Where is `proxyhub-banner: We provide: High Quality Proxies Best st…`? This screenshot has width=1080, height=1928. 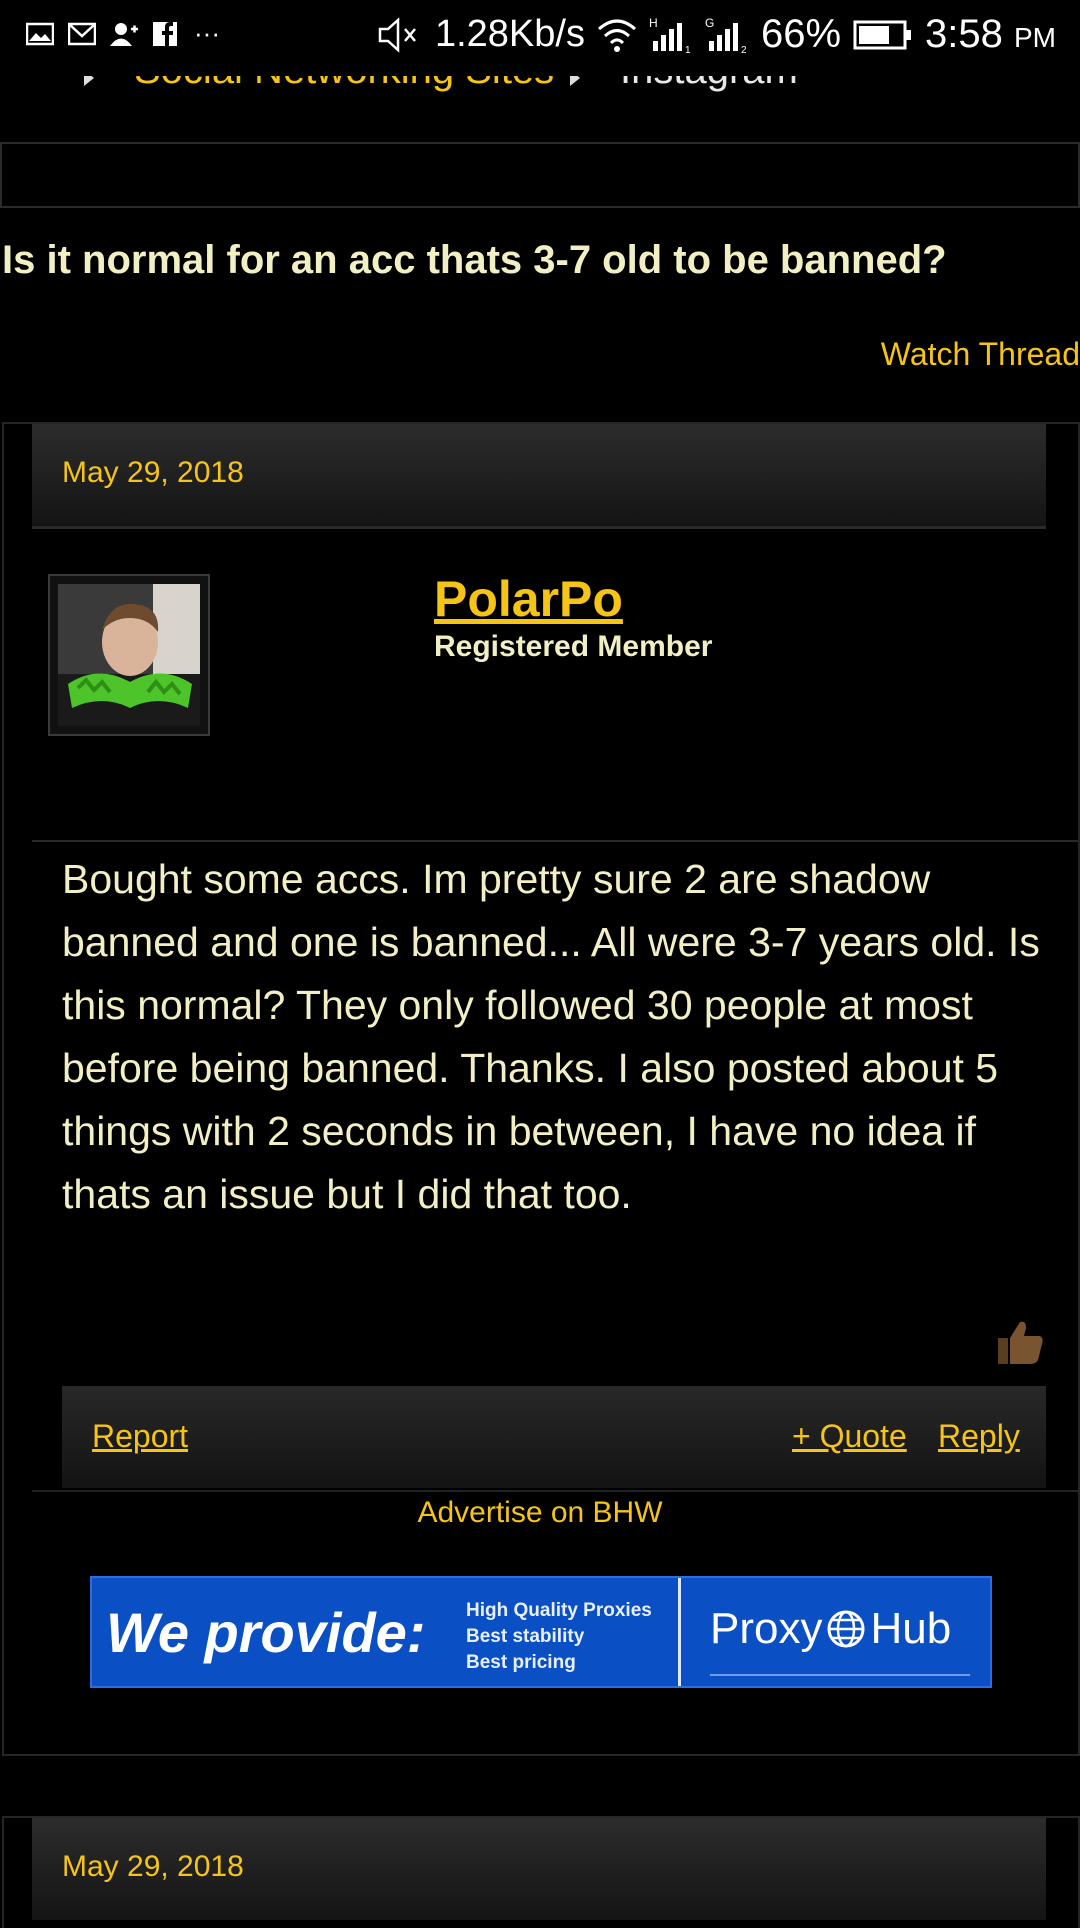 proxyhub-banner: We provide: High Quality Proxies Best st… is located at coordinates (541, 1632).